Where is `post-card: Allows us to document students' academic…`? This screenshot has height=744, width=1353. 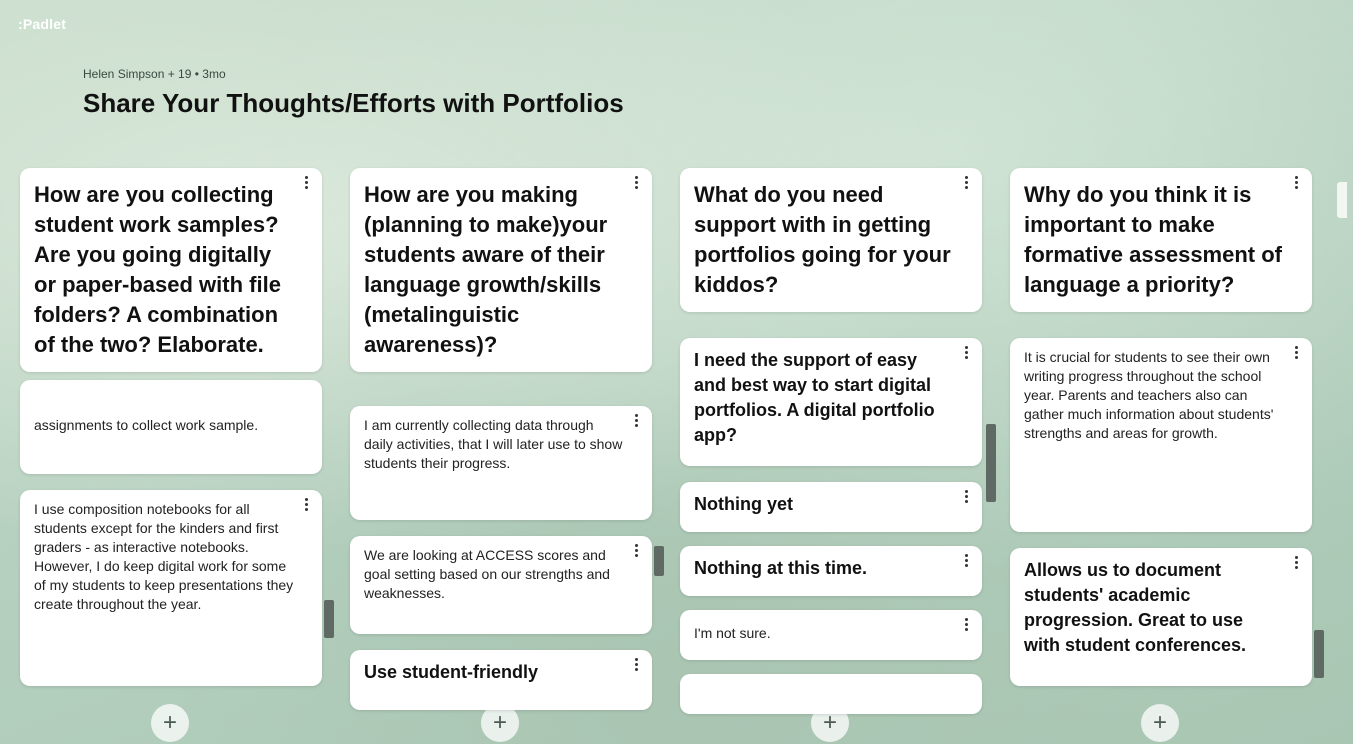 post-card: Allows us to document students' academic… is located at coordinates (1161, 617).